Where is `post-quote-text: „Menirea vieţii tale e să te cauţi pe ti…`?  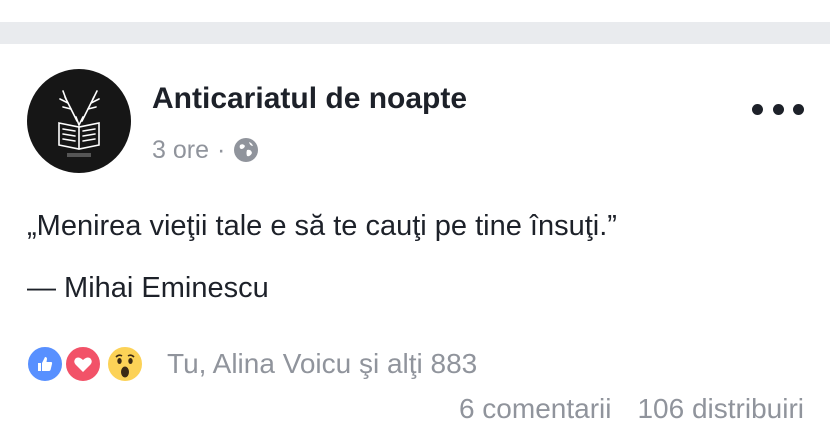 post-quote-text: „Menirea vieţii tale e să te cauţi pe ti… is located at coordinates (322, 226).